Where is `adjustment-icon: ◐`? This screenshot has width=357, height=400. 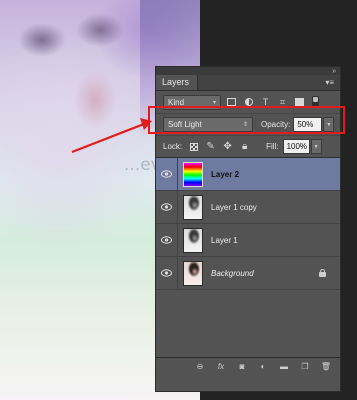 adjustment-icon: ◐ is located at coordinates (263, 366).